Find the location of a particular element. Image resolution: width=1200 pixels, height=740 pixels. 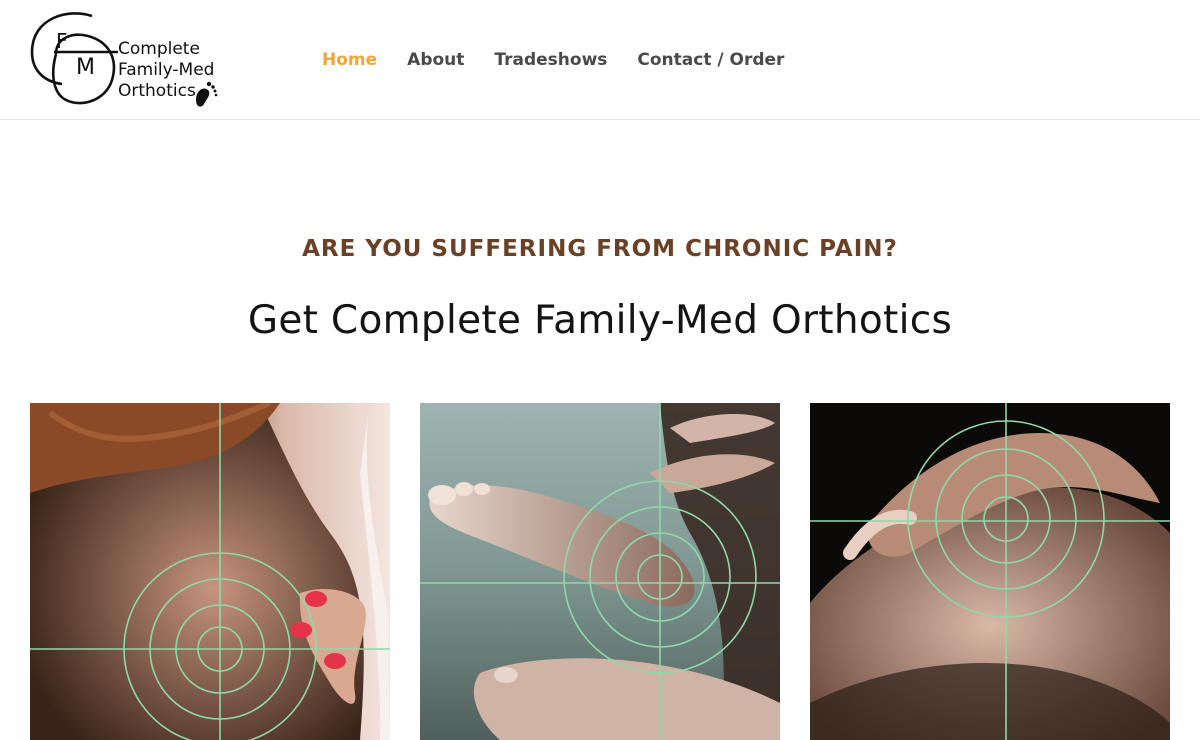

foot-ankle-image is located at coordinates (600, 571).